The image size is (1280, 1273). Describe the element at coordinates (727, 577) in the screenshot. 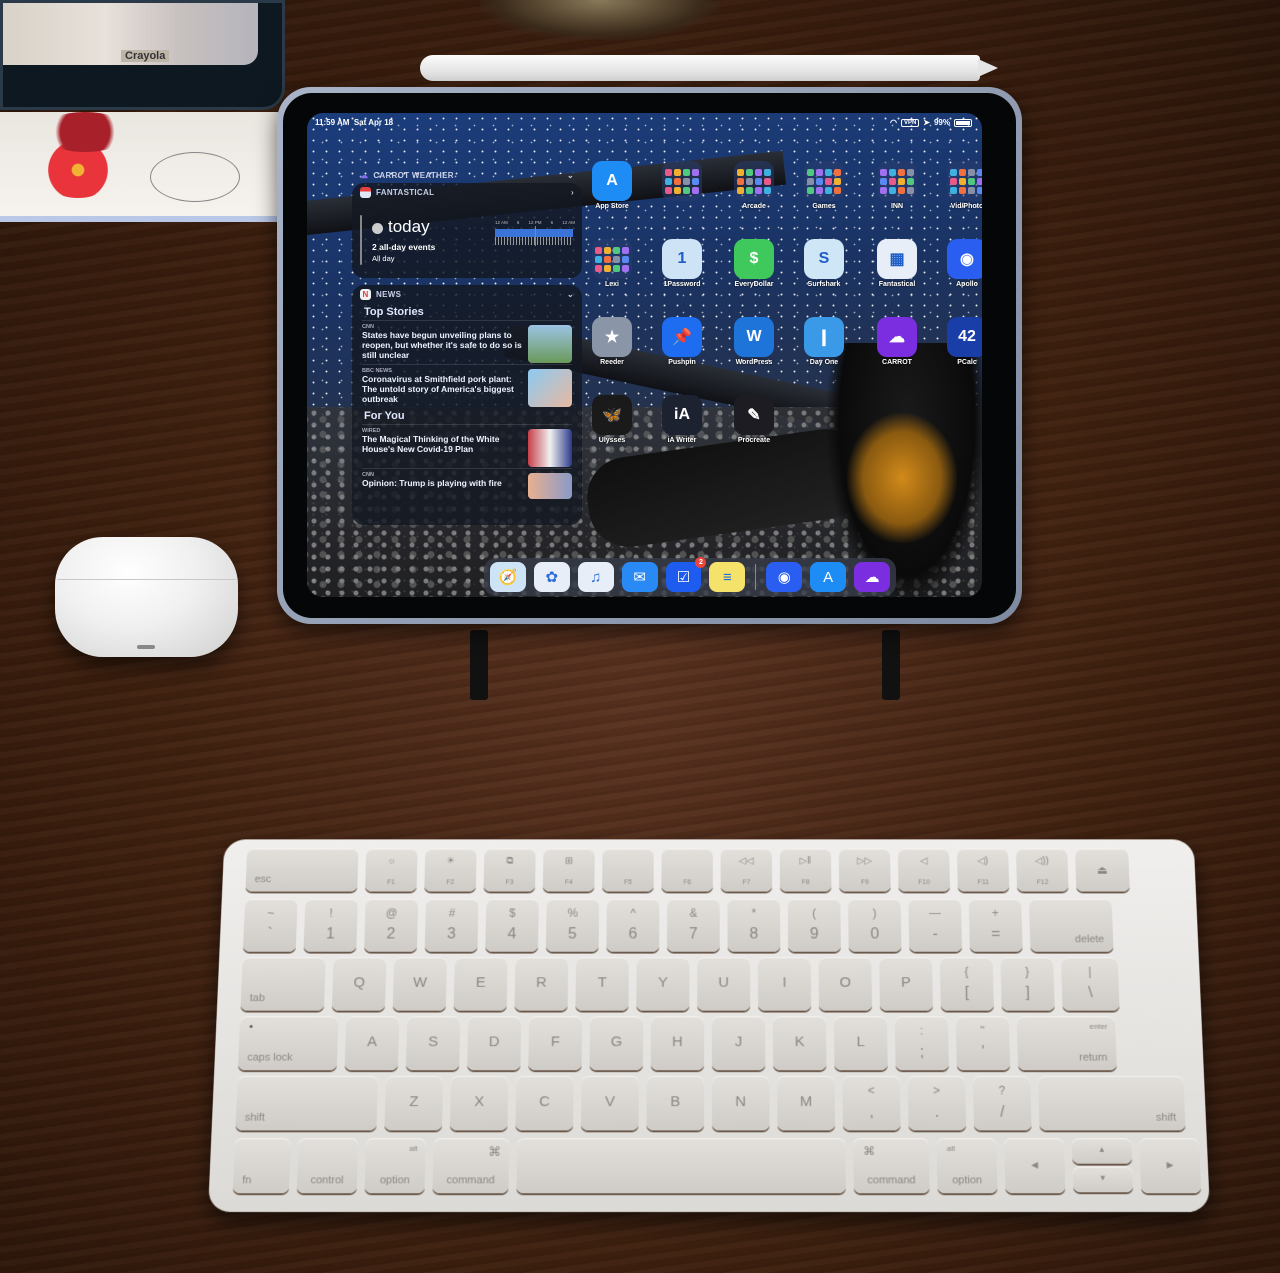

I see `notes-icon: ≡` at that location.